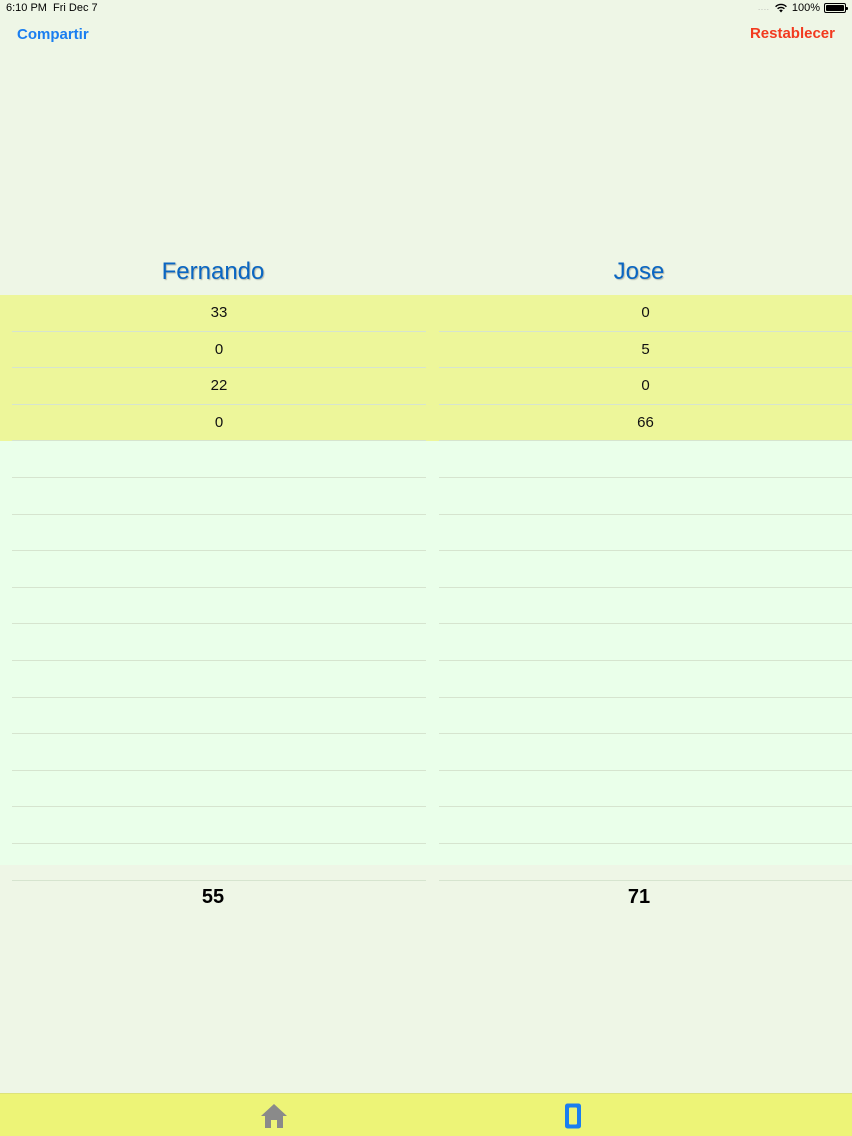  I want to click on share-button: Compartir, so click(53, 34).